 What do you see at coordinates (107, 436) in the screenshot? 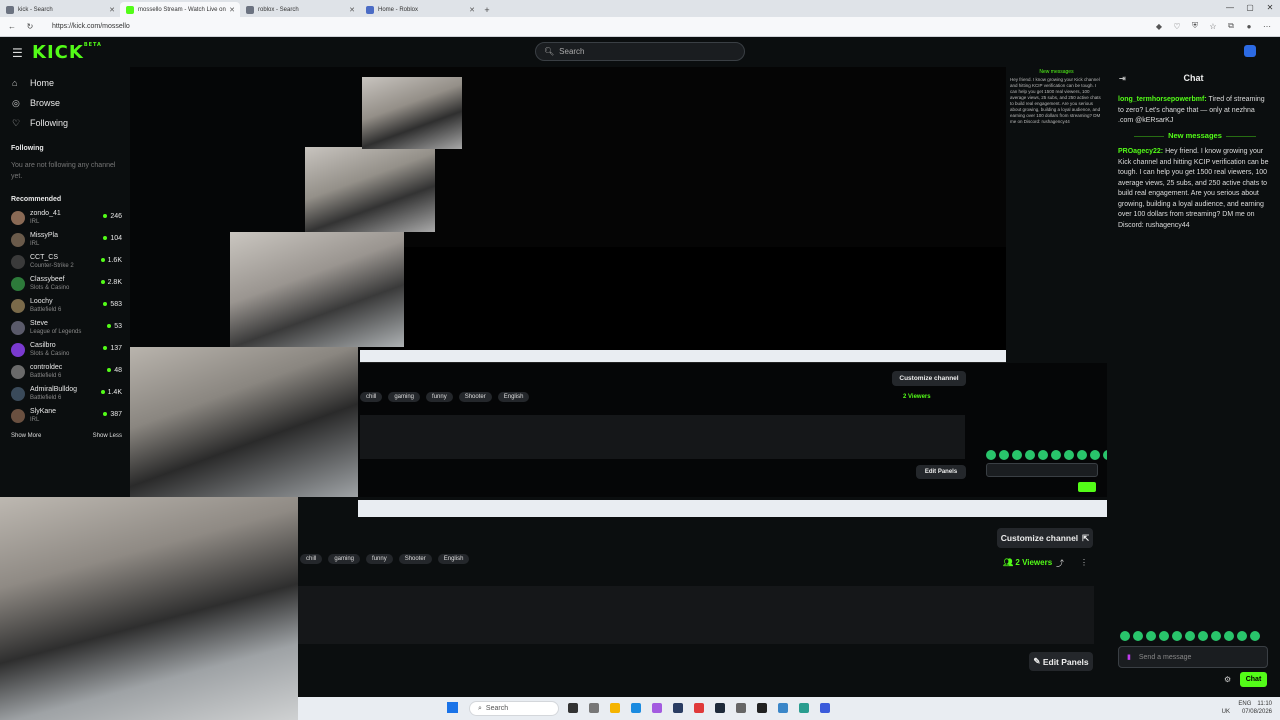
I see `show-less-button: Show Less` at bounding box center [107, 436].